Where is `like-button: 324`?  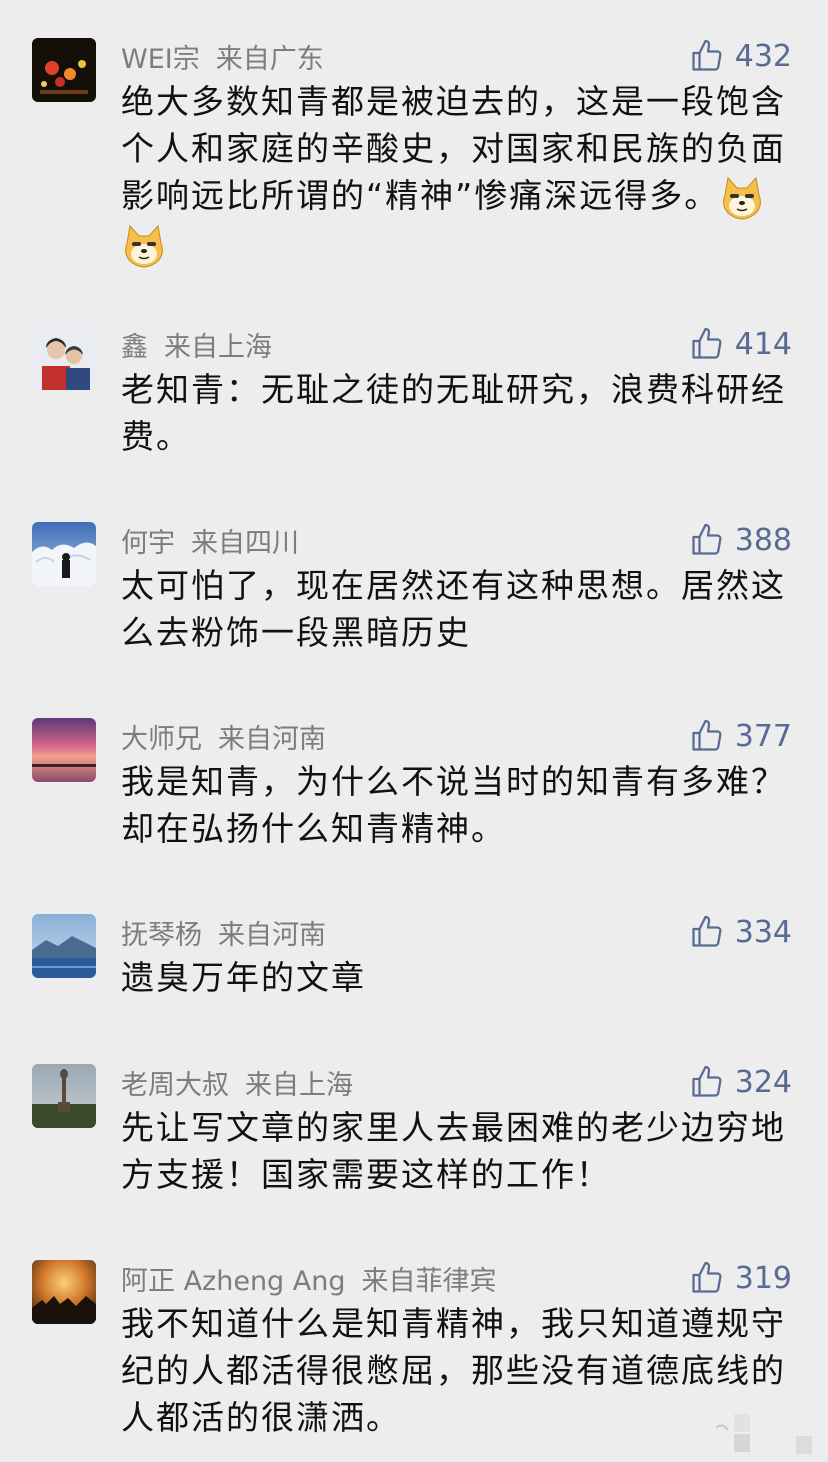 like-button: 324 is located at coordinates (740, 1082).